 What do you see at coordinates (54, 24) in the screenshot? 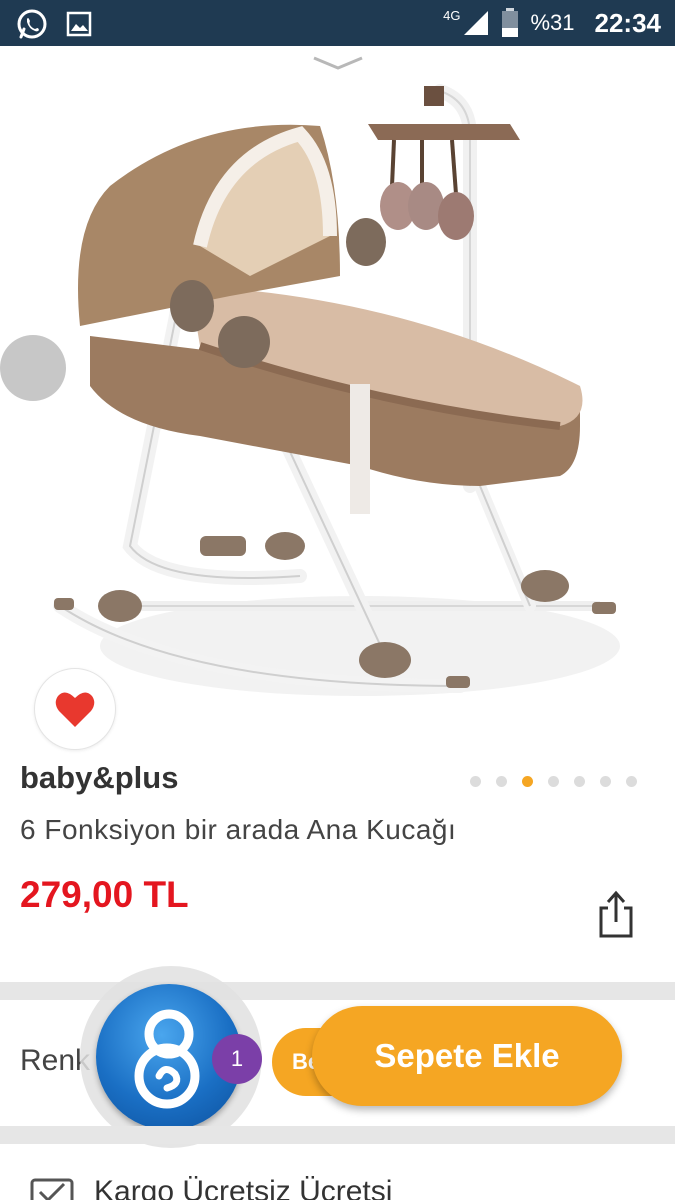
I see `notification-icons` at bounding box center [54, 24].